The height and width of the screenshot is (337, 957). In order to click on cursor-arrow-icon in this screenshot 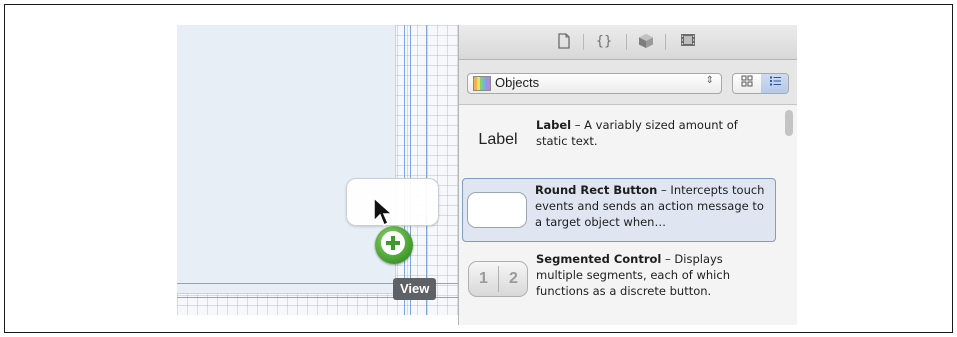, I will do `click(383, 212)`.